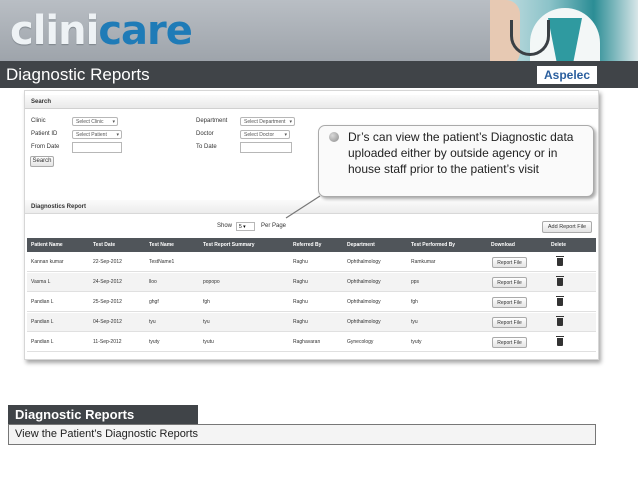 This screenshot has width=638, height=479. Describe the element at coordinates (91, 135) in the screenshot. I see `patient-select-value: Select Patient` at that location.